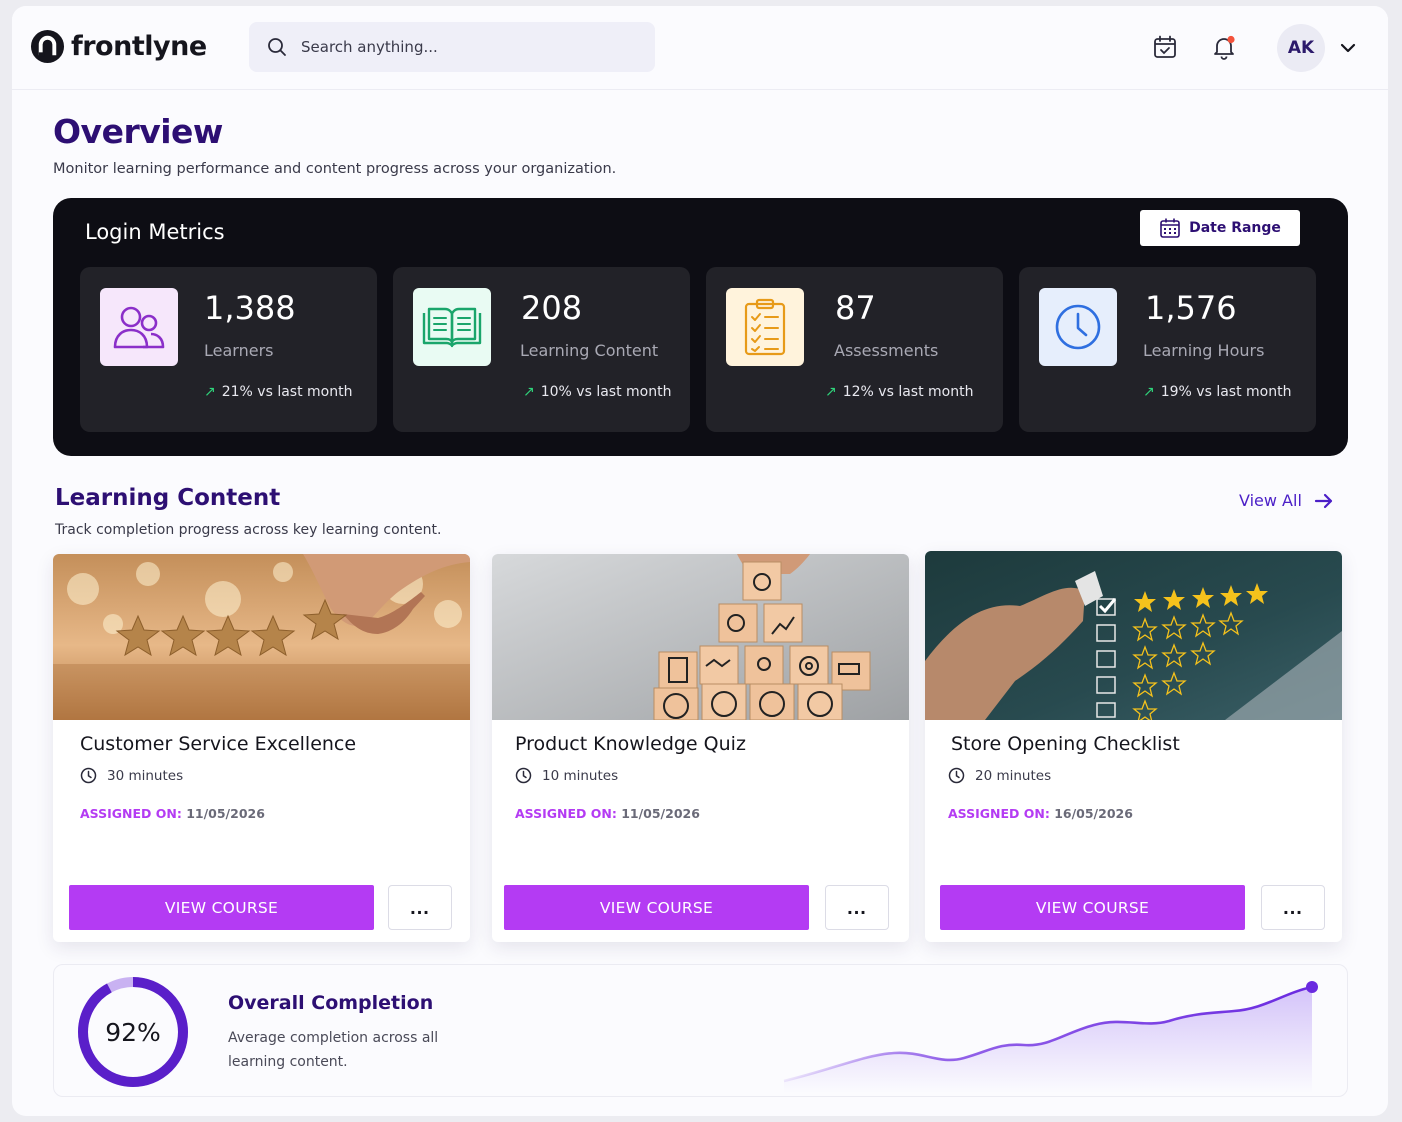 This screenshot has height=1122, width=1402. What do you see at coordinates (145, 775) in the screenshot?
I see `course-duration-text: 30 minutes` at bounding box center [145, 775].